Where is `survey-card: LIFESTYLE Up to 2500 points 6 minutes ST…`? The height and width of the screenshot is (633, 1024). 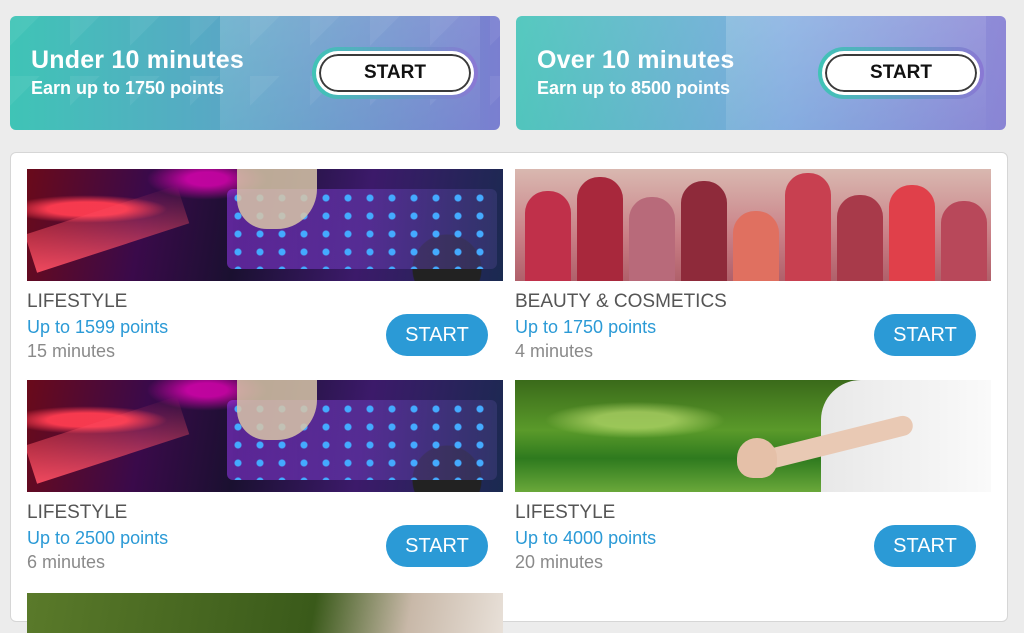 survey-card: LIFESTYLE Up to 2500 points 6 minutes ST… is located at coordinates (265, 476).